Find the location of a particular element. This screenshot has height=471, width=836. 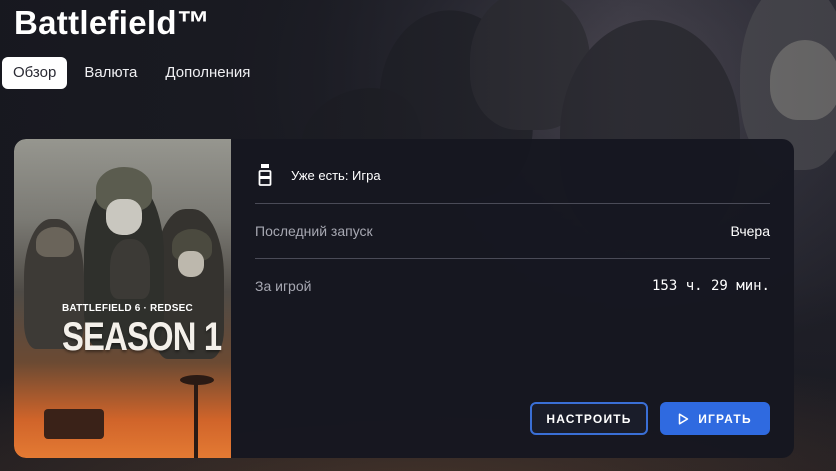

play-button-label: ИГРАТЬ is located at coordinates (725, 418).